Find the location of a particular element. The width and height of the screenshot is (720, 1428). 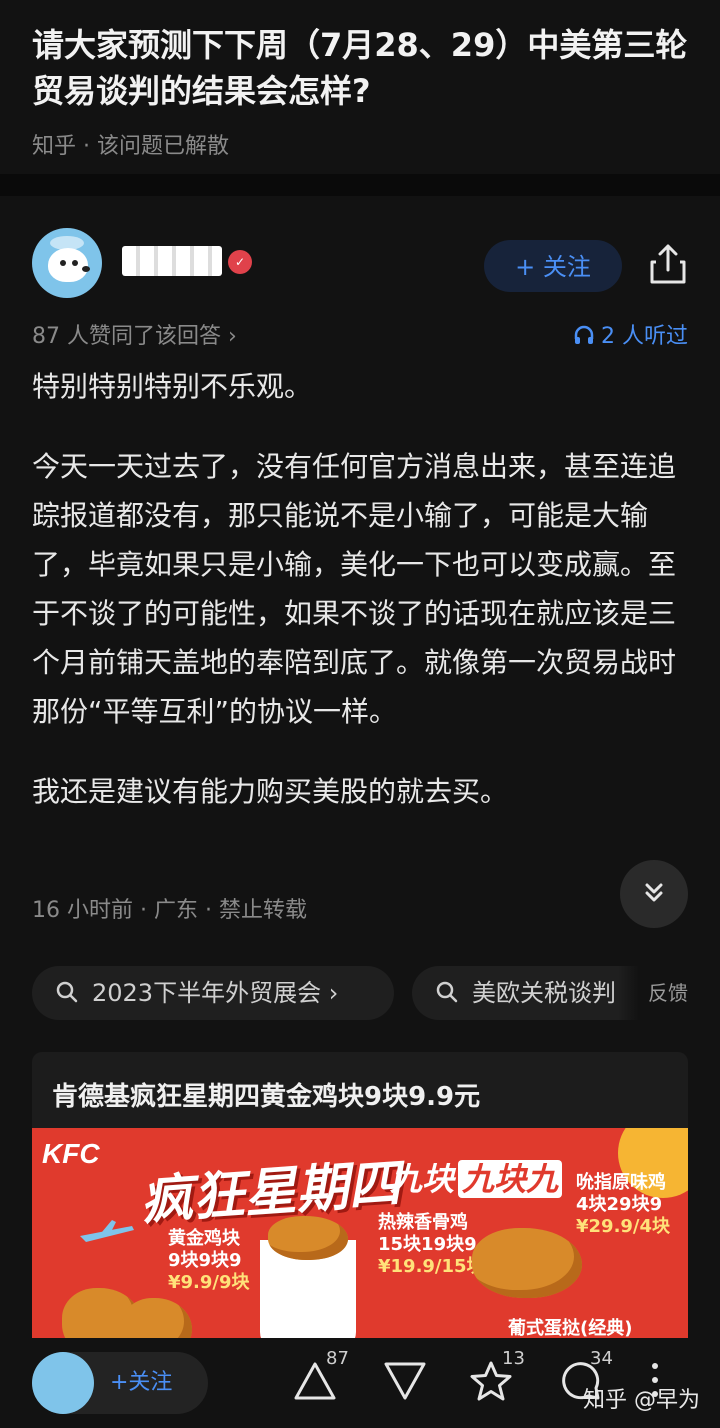

tag-label: 美欧关税谈判 is located at coordinates (544, 993).